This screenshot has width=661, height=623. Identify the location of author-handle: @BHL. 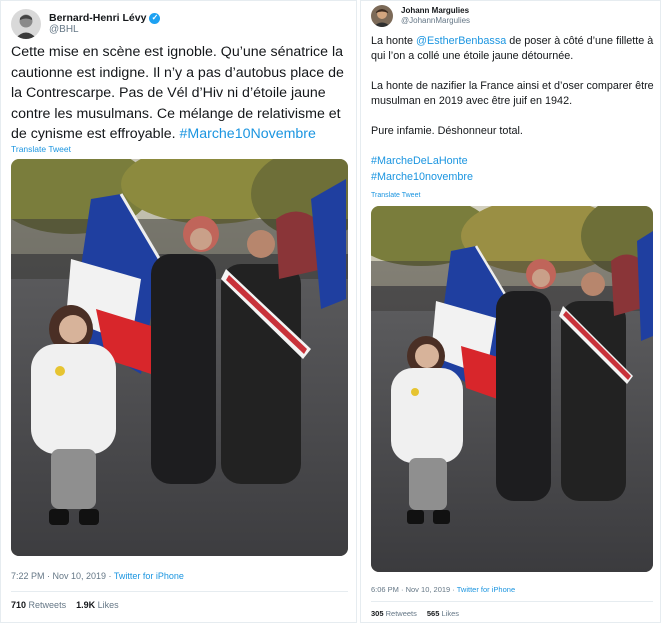
(104, 30).